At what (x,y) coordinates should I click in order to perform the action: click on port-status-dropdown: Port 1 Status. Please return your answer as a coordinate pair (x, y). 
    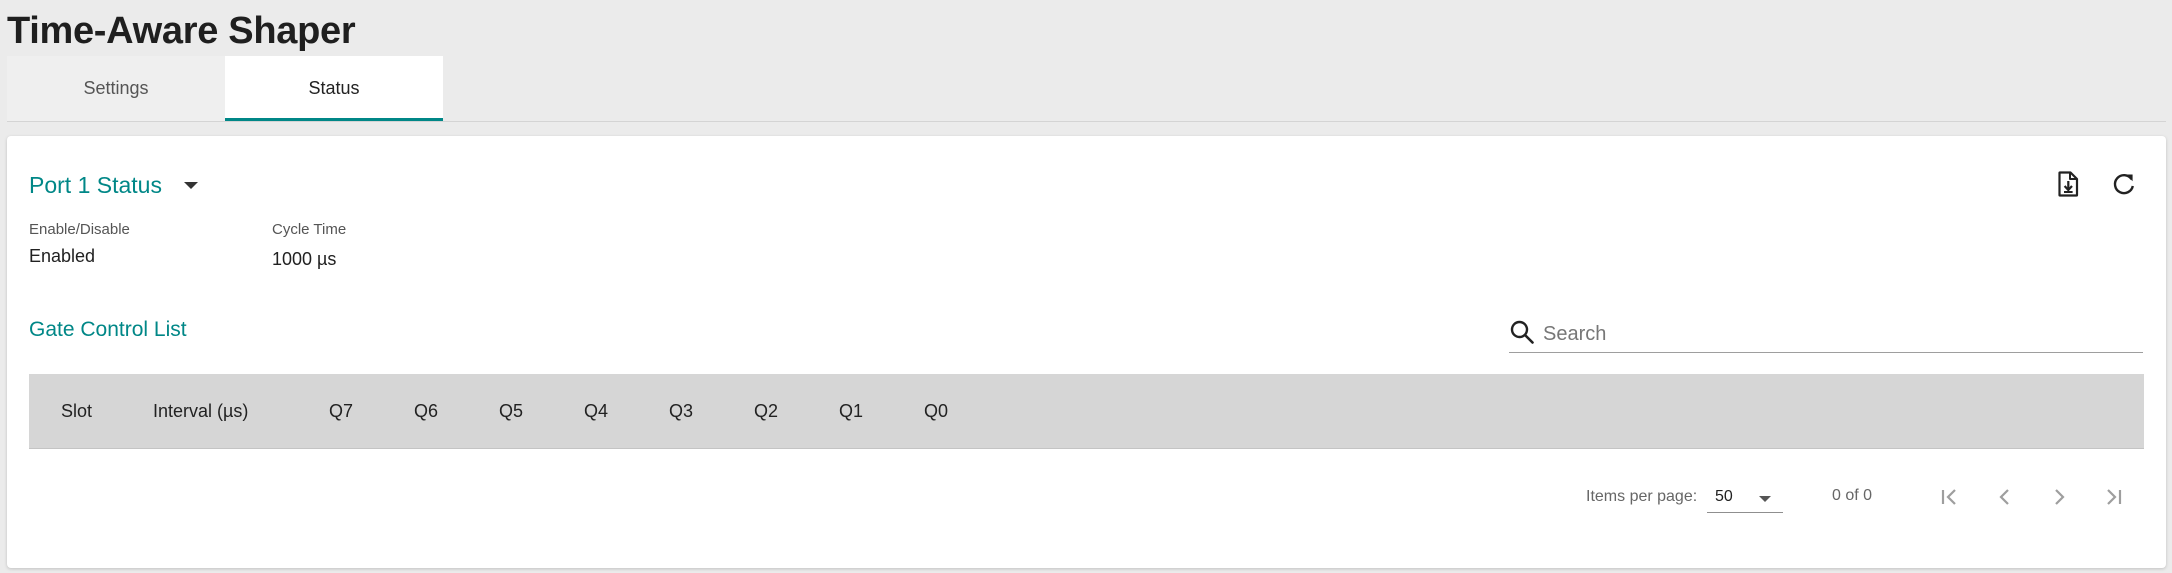
    Looking at the image, I should click on (113, 185).